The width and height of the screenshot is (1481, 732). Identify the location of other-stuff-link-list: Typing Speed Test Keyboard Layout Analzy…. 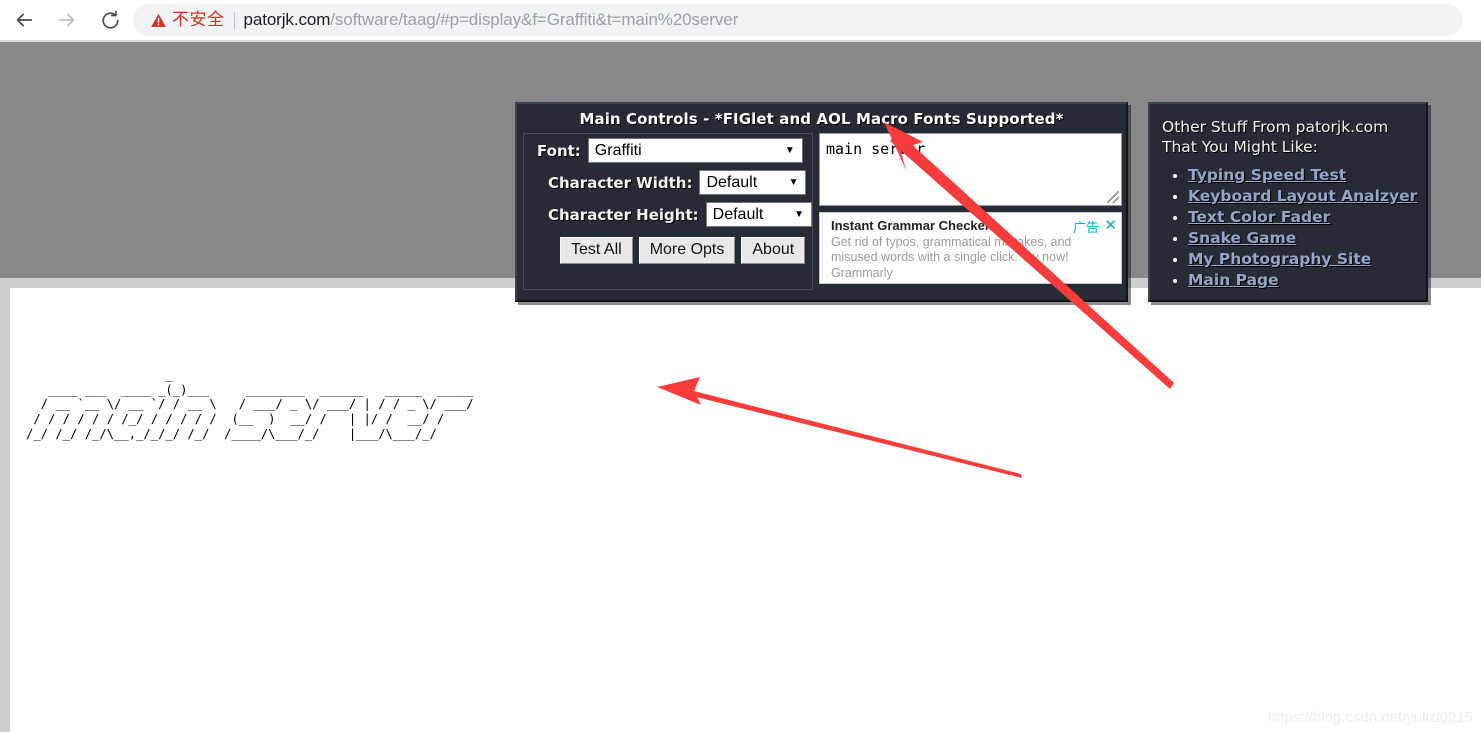
(1294, 228).